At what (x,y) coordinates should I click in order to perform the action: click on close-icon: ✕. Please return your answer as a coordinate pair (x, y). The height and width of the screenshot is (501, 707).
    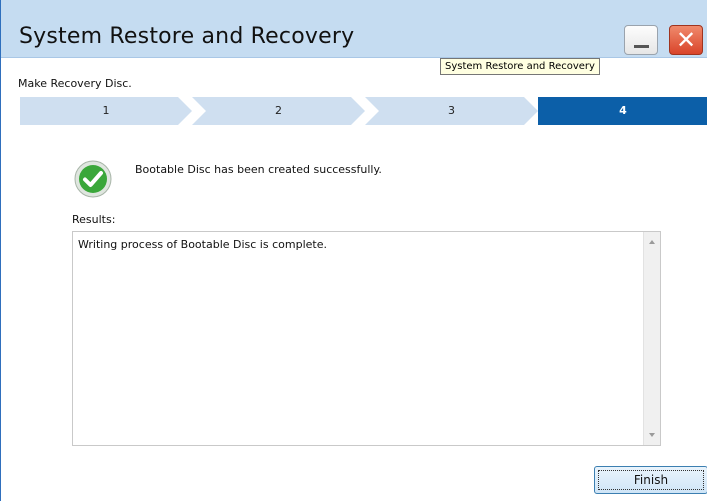
    Looking at the image, I should click on (686, 40).